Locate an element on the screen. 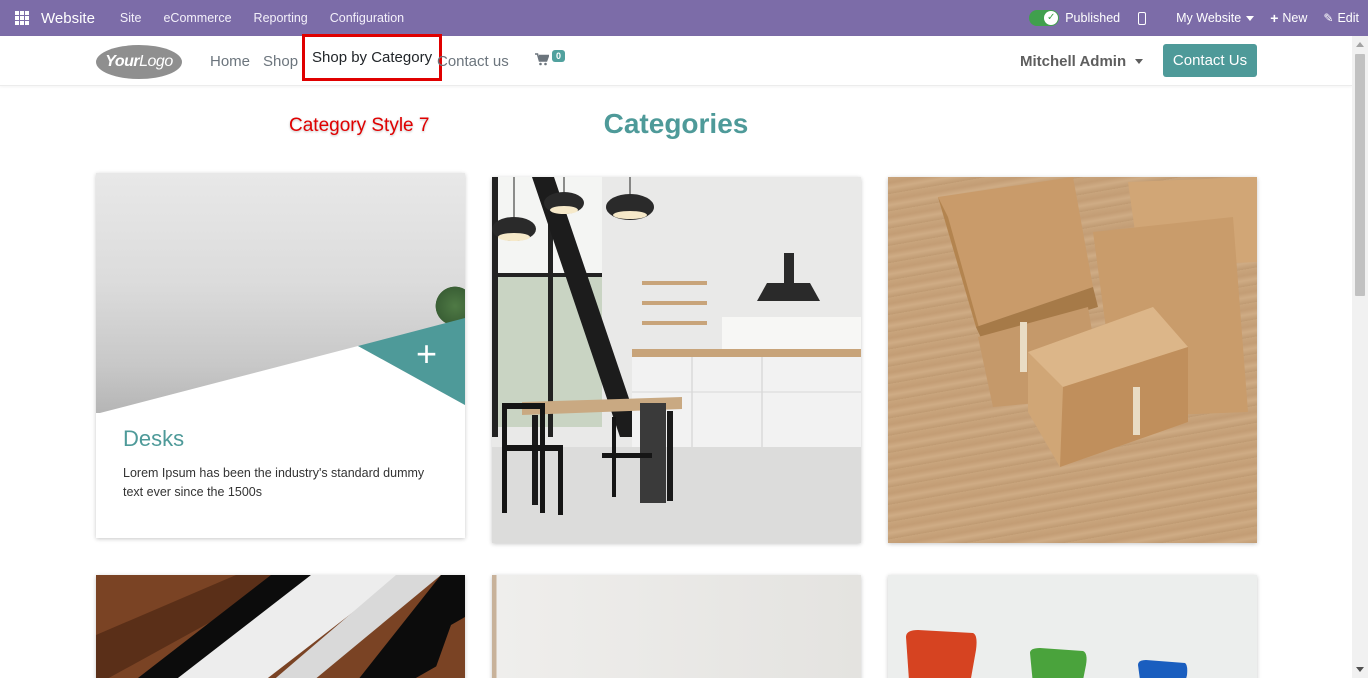 This screenshot has width=1368, height=678. mobile-icon is located at coordinates (1142, 18).